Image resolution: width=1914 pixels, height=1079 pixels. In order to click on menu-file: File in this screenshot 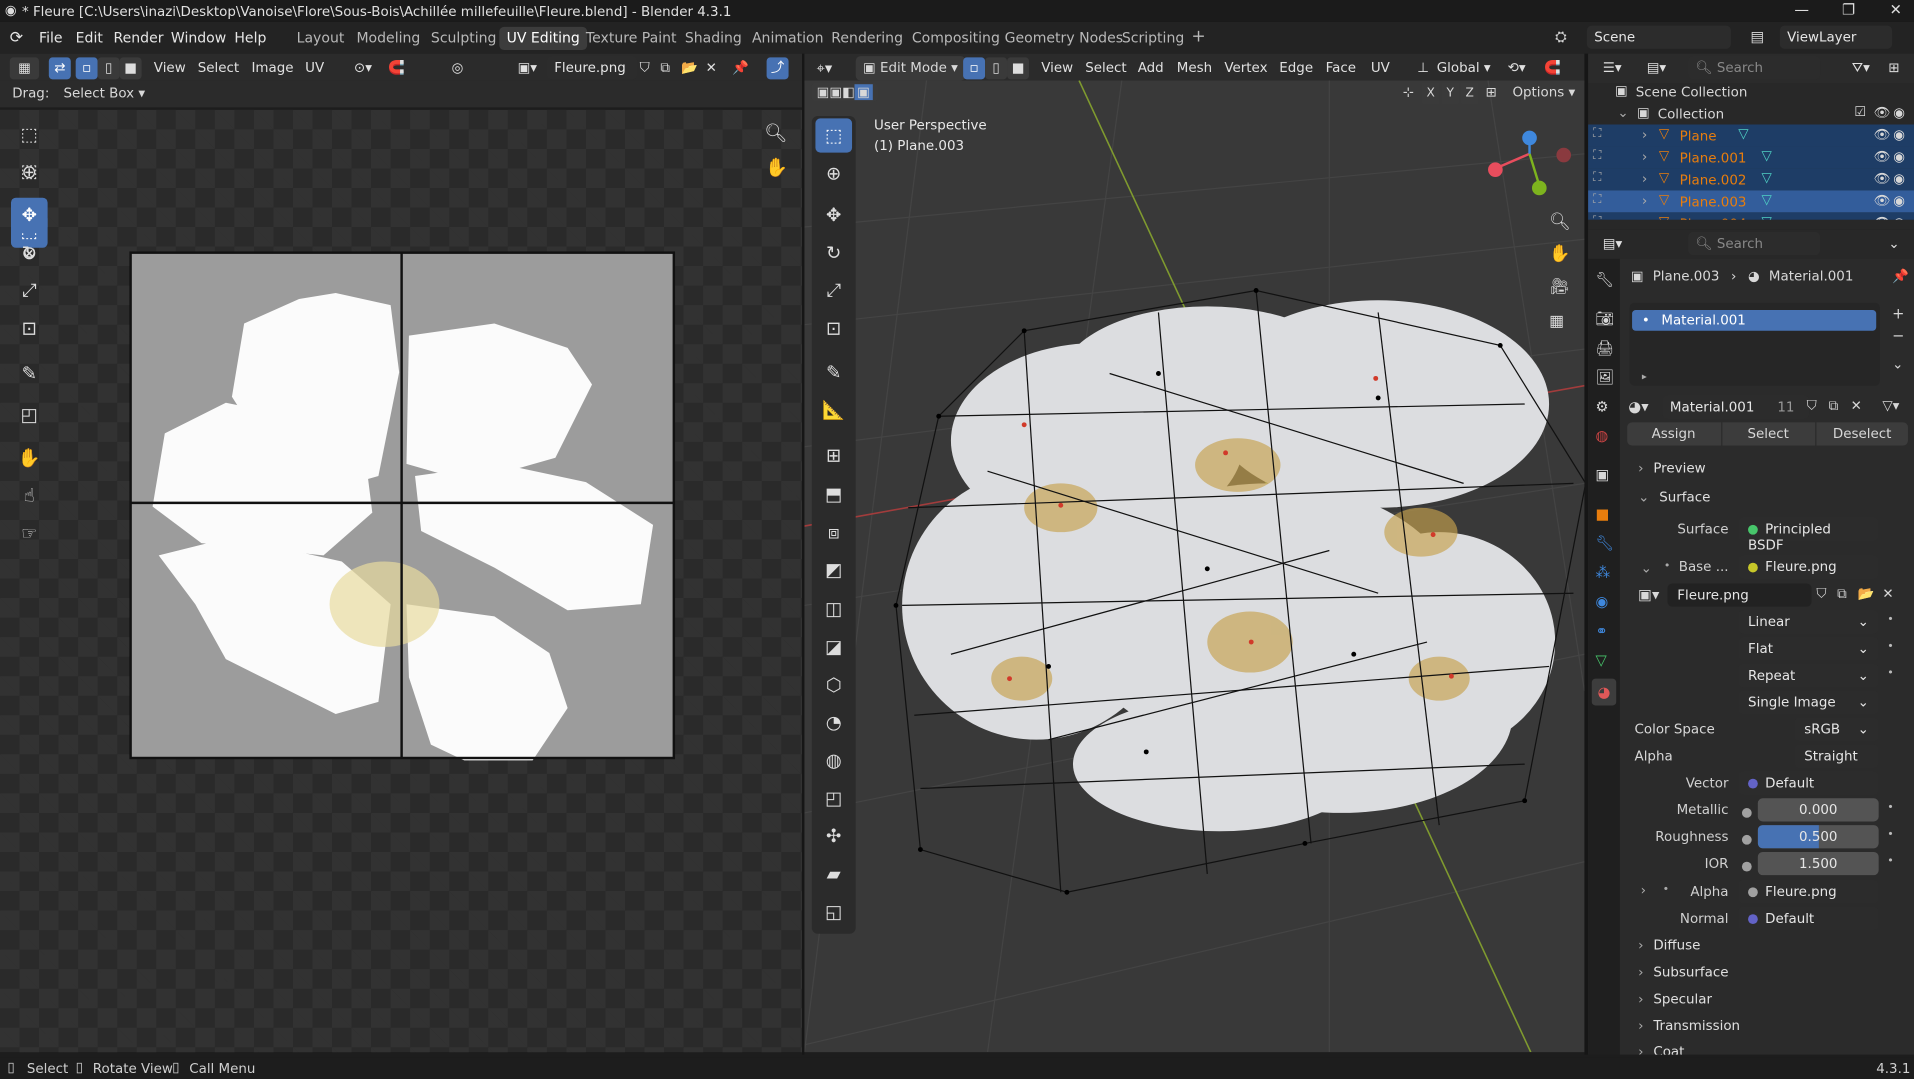, I will do `click(50, 37)`.